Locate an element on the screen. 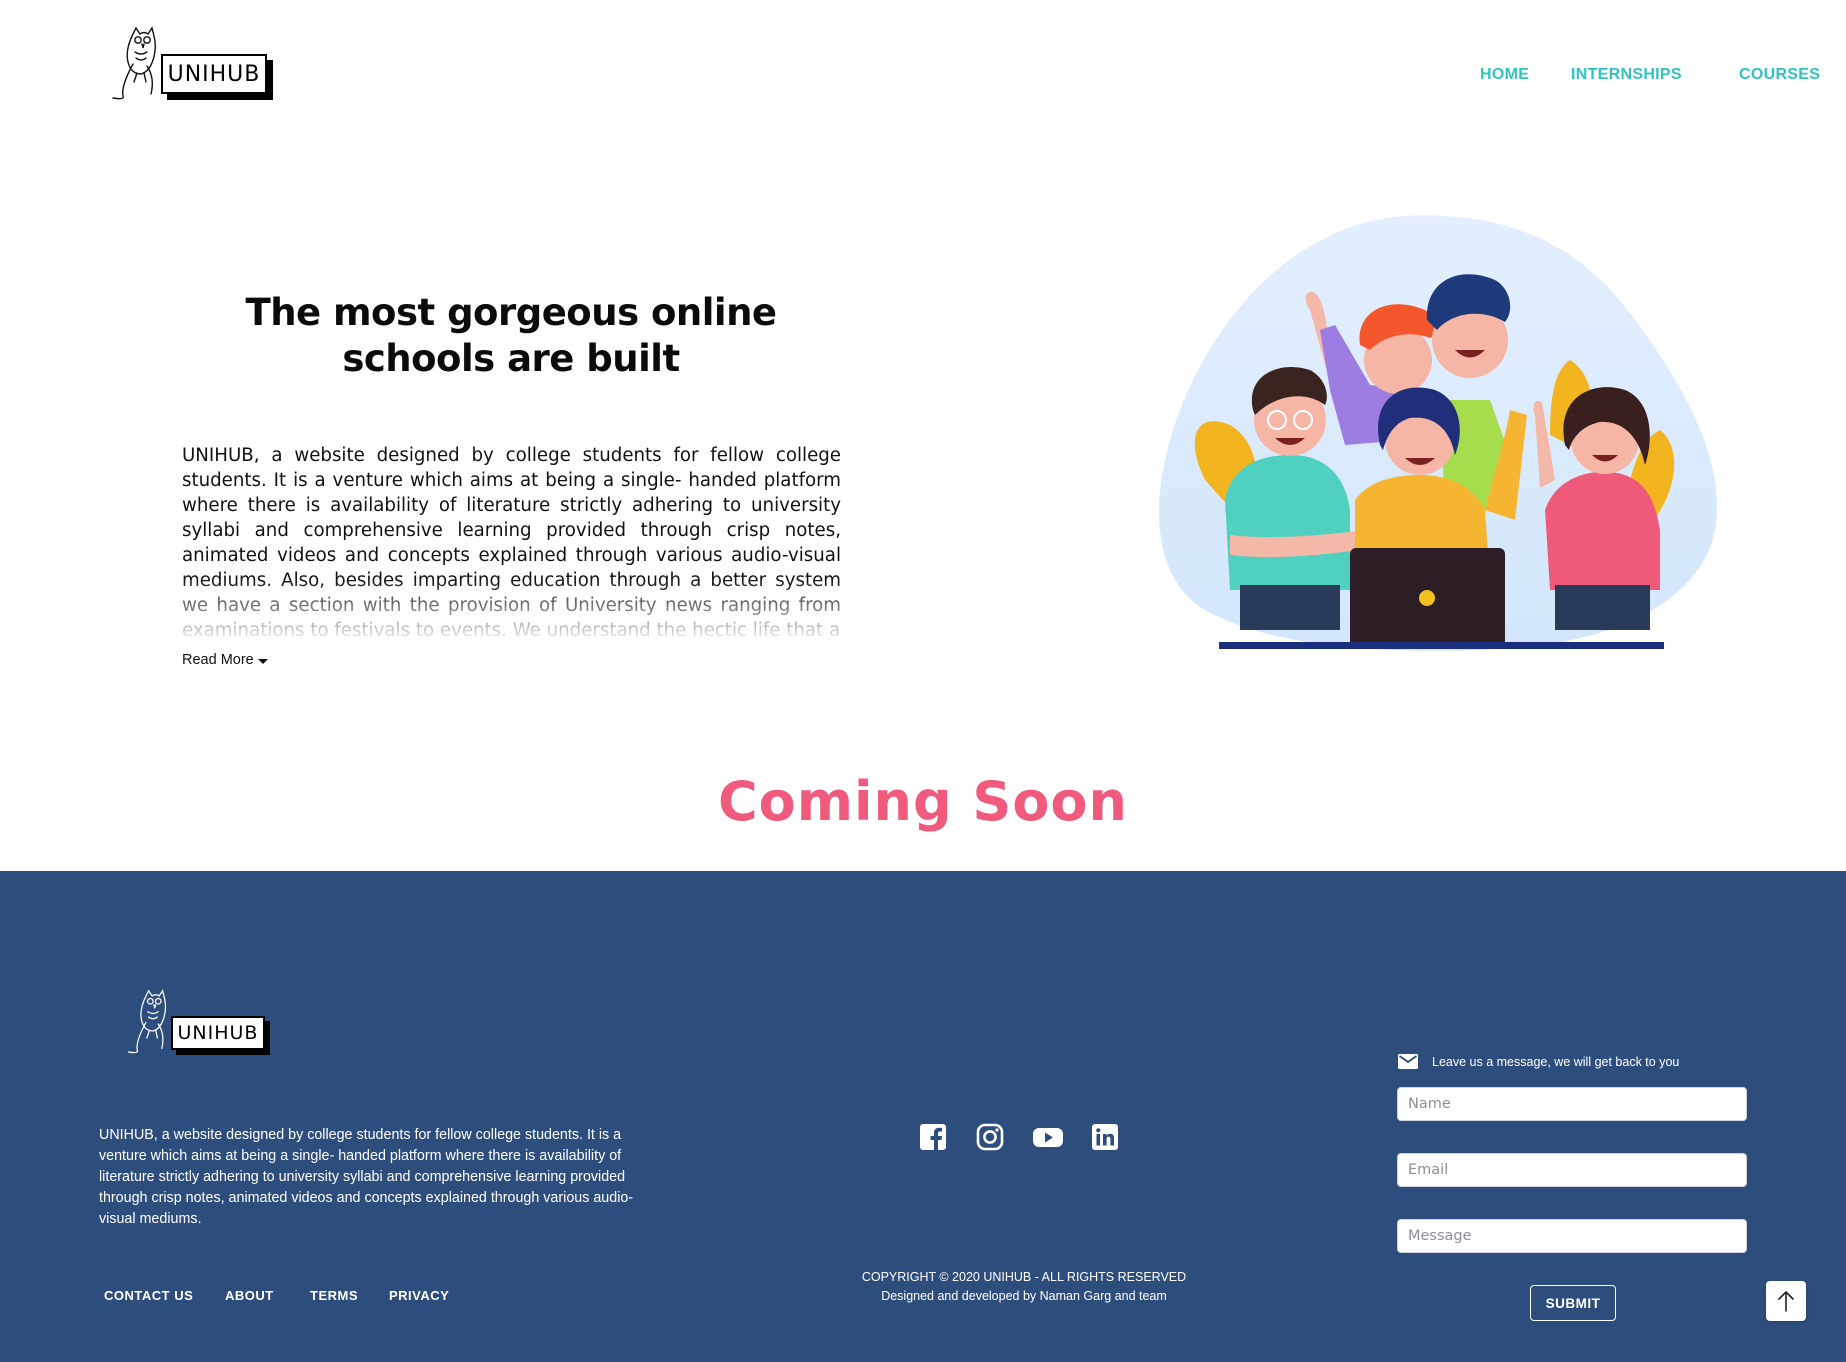 This screenshot has height=1362, width=1846. scroll-to-top-button is located at coordinates (1786, 1301).